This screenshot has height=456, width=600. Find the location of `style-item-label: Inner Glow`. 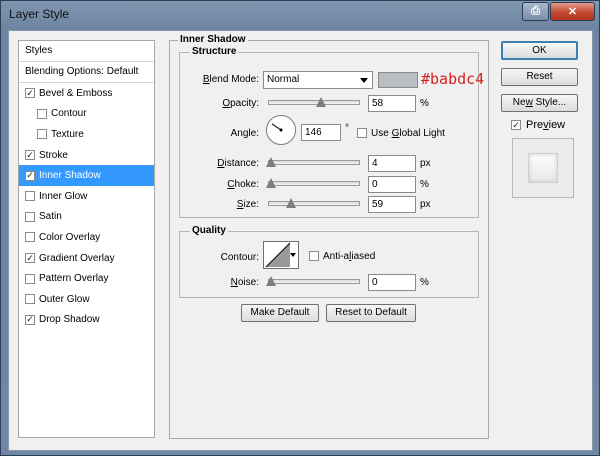

style-item-label: Inner Glow is located at coordinates (63, 196).